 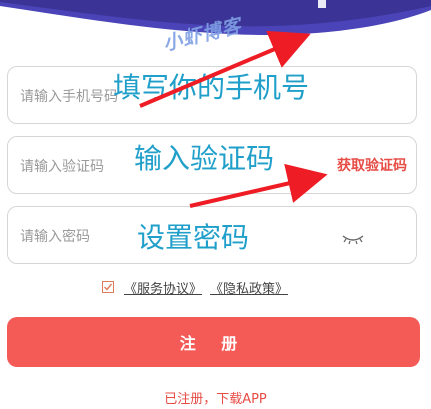 I want to click on privacy-policy-link: 《隐私政策》, so click(x=249, y=287).